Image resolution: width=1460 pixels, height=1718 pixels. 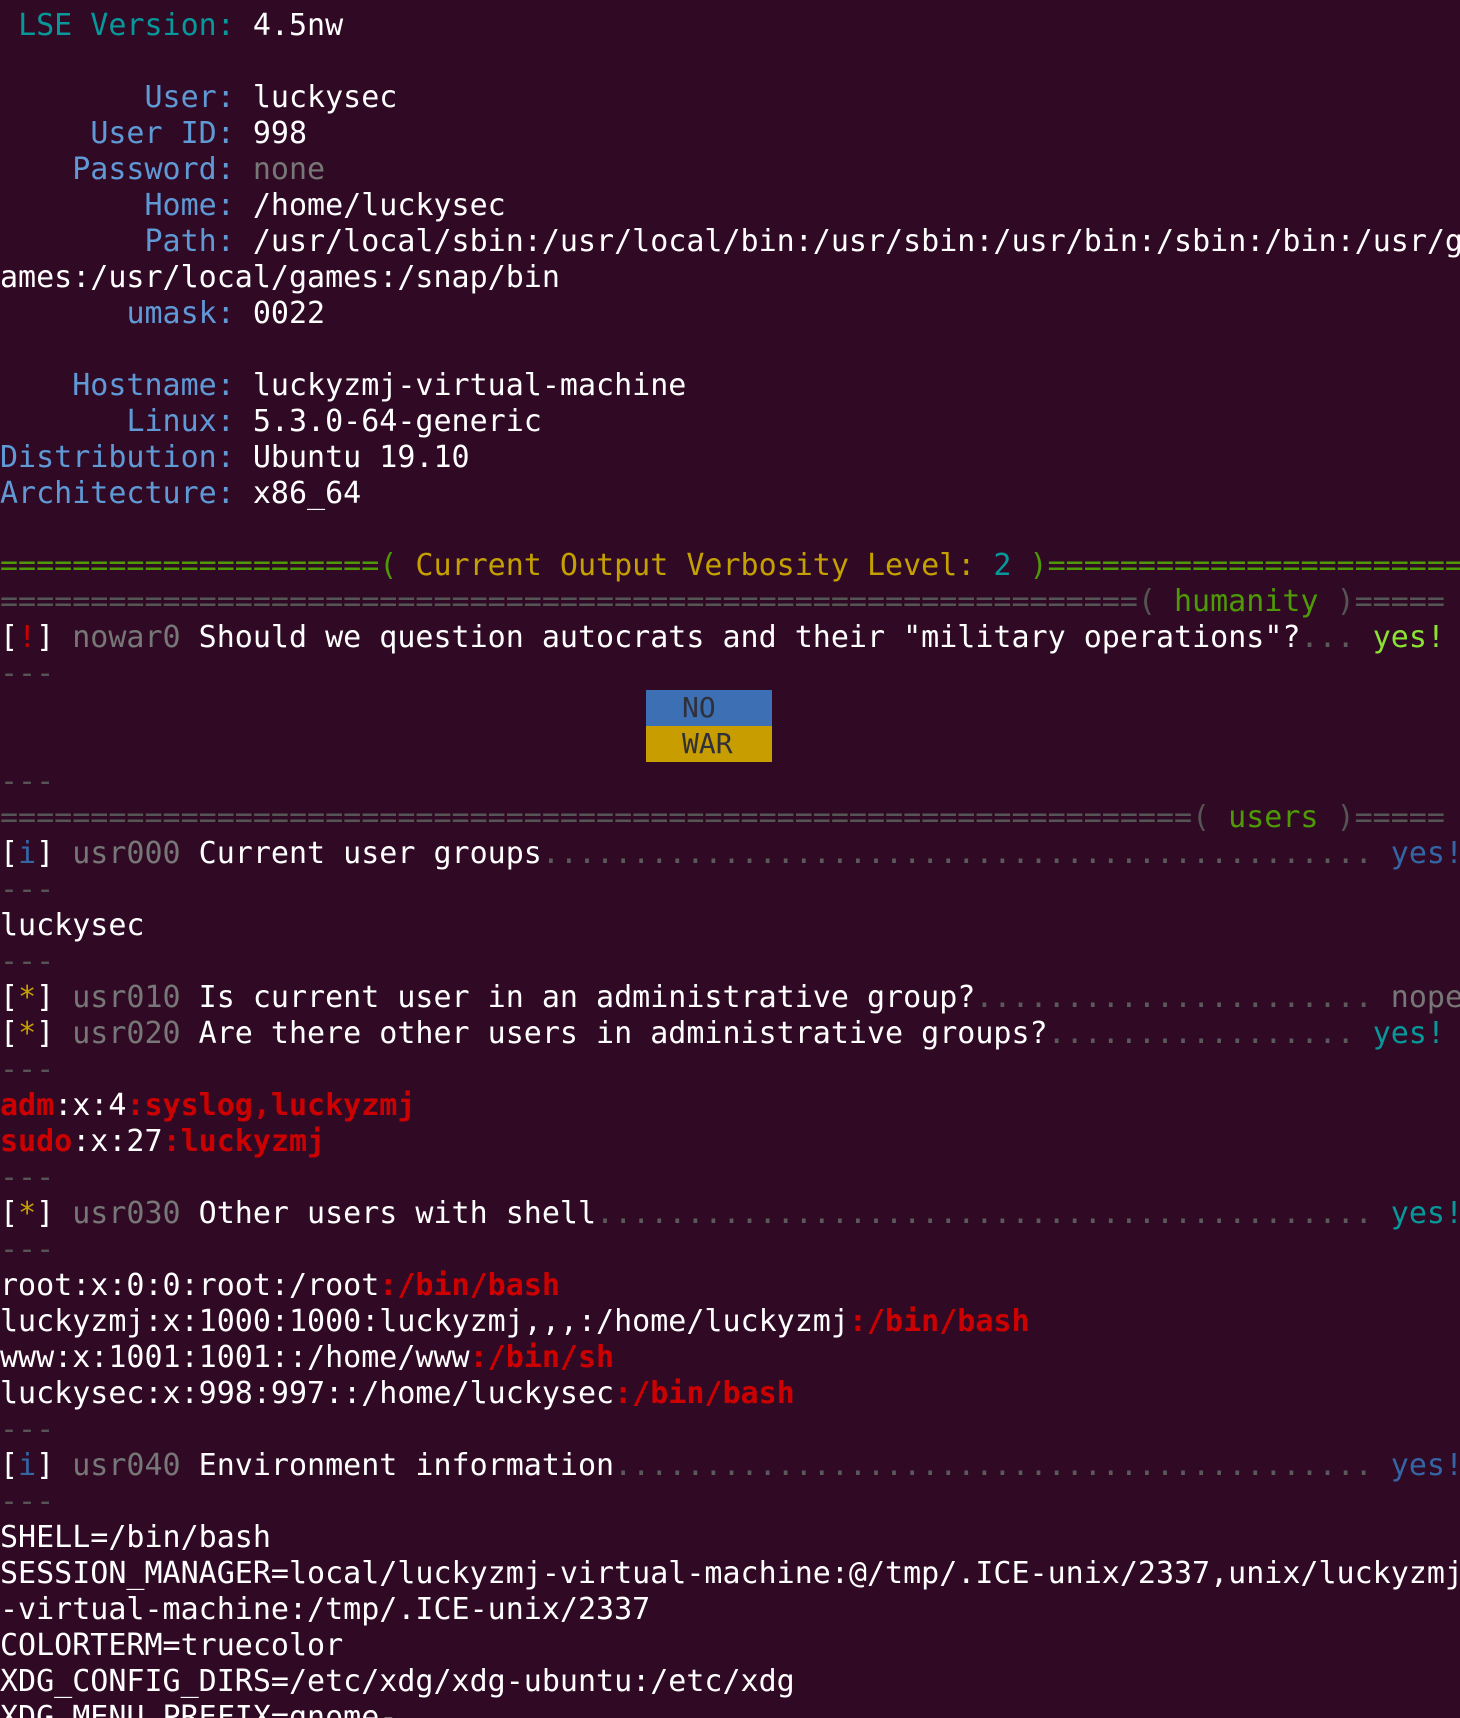 I want to click on group-gid: :x:4, so click(x=90, y=1105).